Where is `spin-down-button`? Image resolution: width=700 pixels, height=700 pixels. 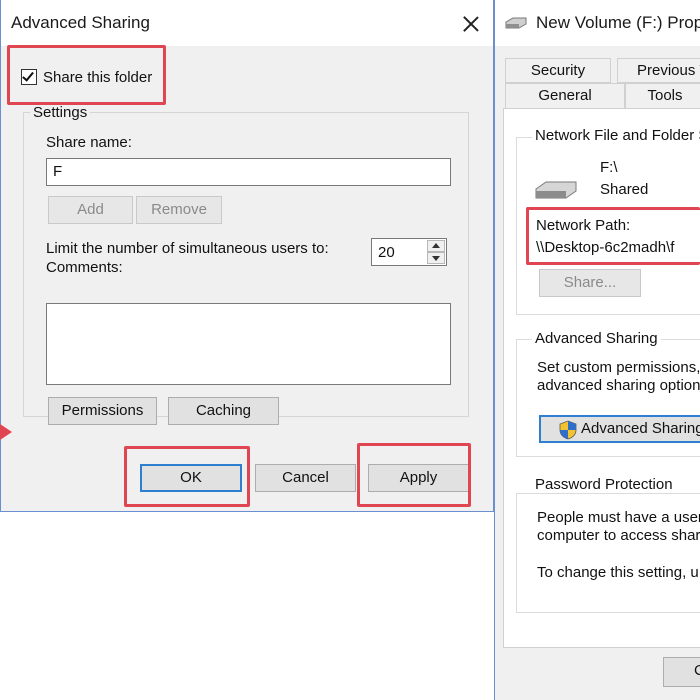 spin-down-button is located at coordinates (436, 258).